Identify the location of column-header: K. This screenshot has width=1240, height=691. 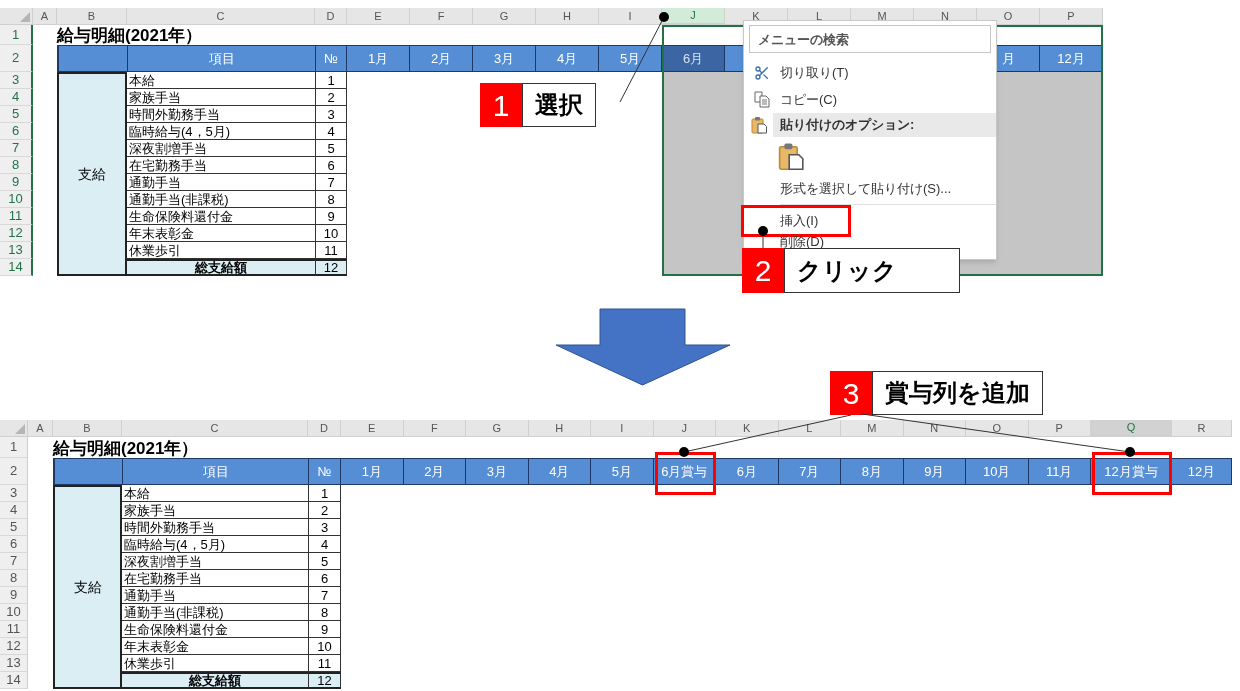
(747, 428).